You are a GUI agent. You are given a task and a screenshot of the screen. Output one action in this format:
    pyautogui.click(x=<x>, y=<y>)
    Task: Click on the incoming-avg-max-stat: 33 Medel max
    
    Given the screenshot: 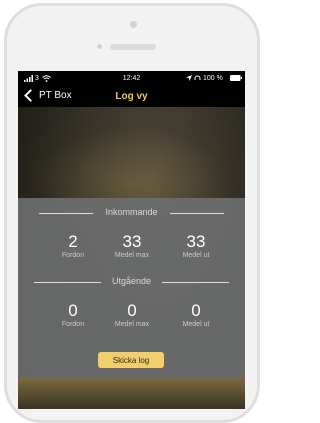 What is the action you would take?
    pyautogui.click(x=132, y=246)
    